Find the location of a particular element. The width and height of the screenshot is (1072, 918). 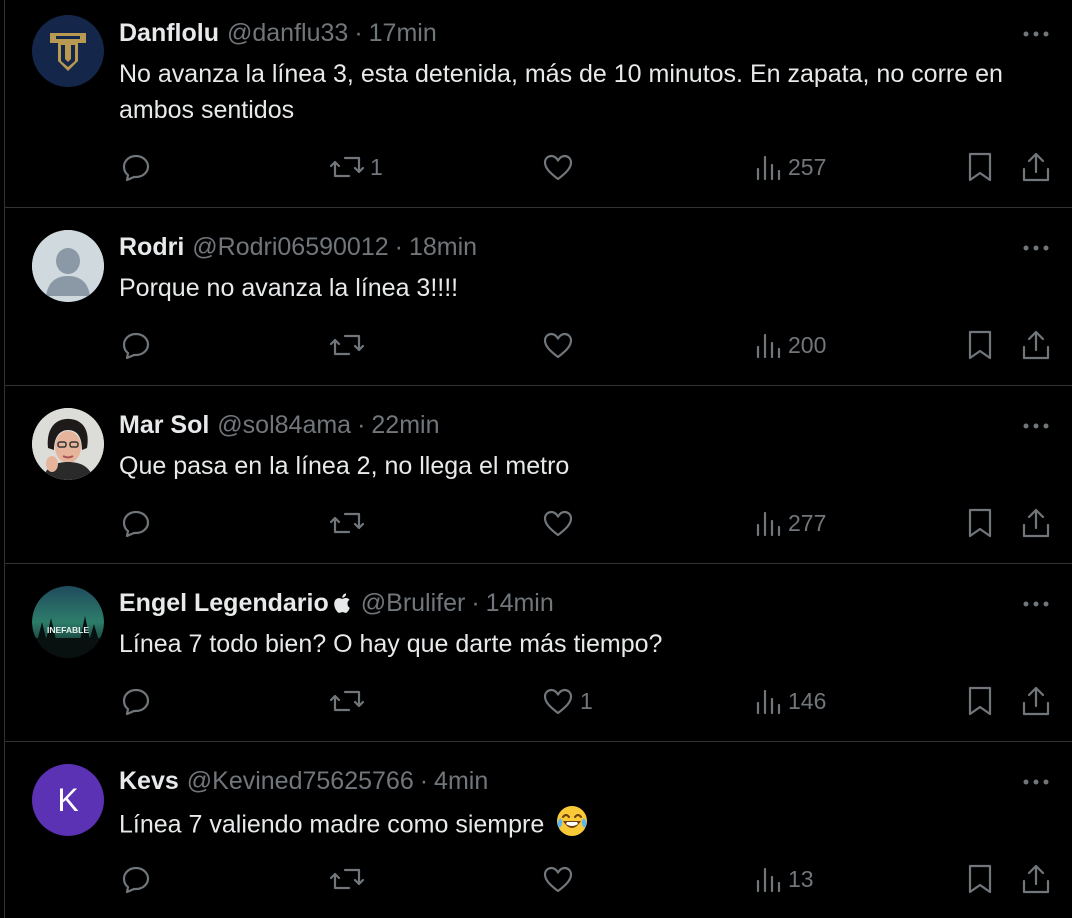

views-button: 200 is located at coordinates (790, 345).